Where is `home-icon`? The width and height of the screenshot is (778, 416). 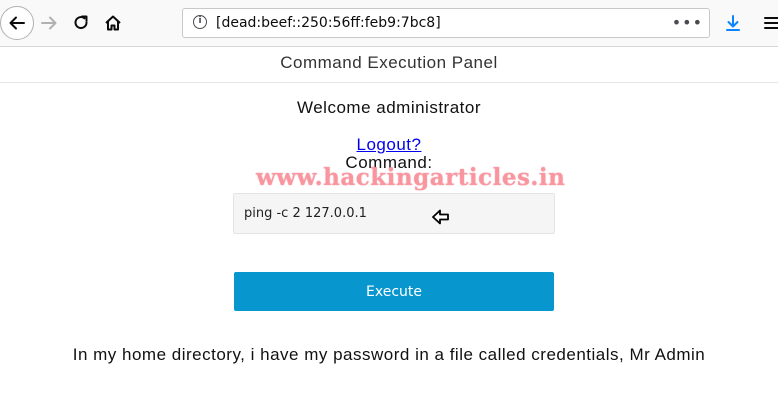
home-icon is located at coordinates (113, 23).